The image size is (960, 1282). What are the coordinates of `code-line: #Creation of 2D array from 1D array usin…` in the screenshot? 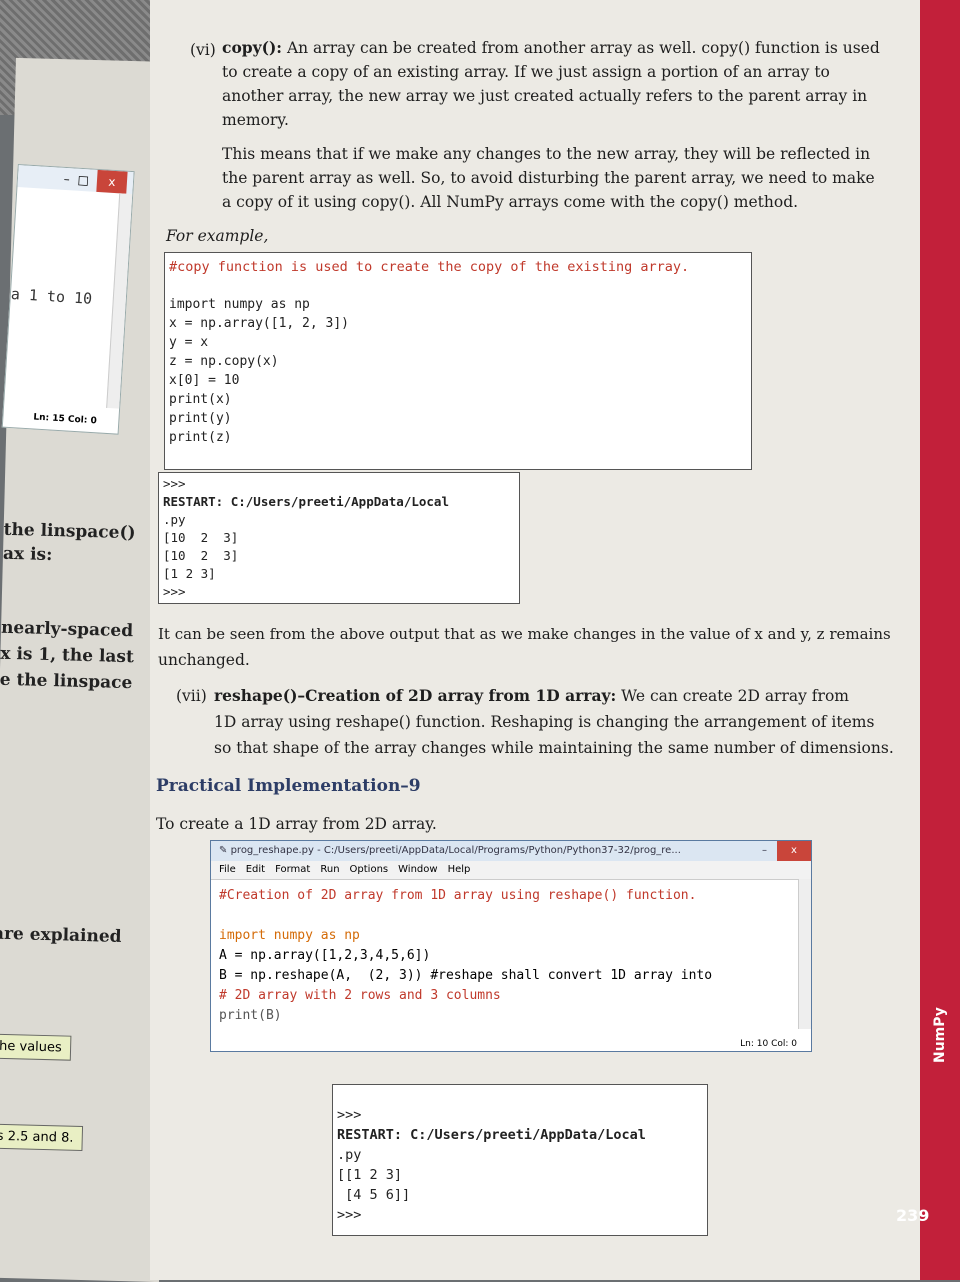 It's located at (458, 895).